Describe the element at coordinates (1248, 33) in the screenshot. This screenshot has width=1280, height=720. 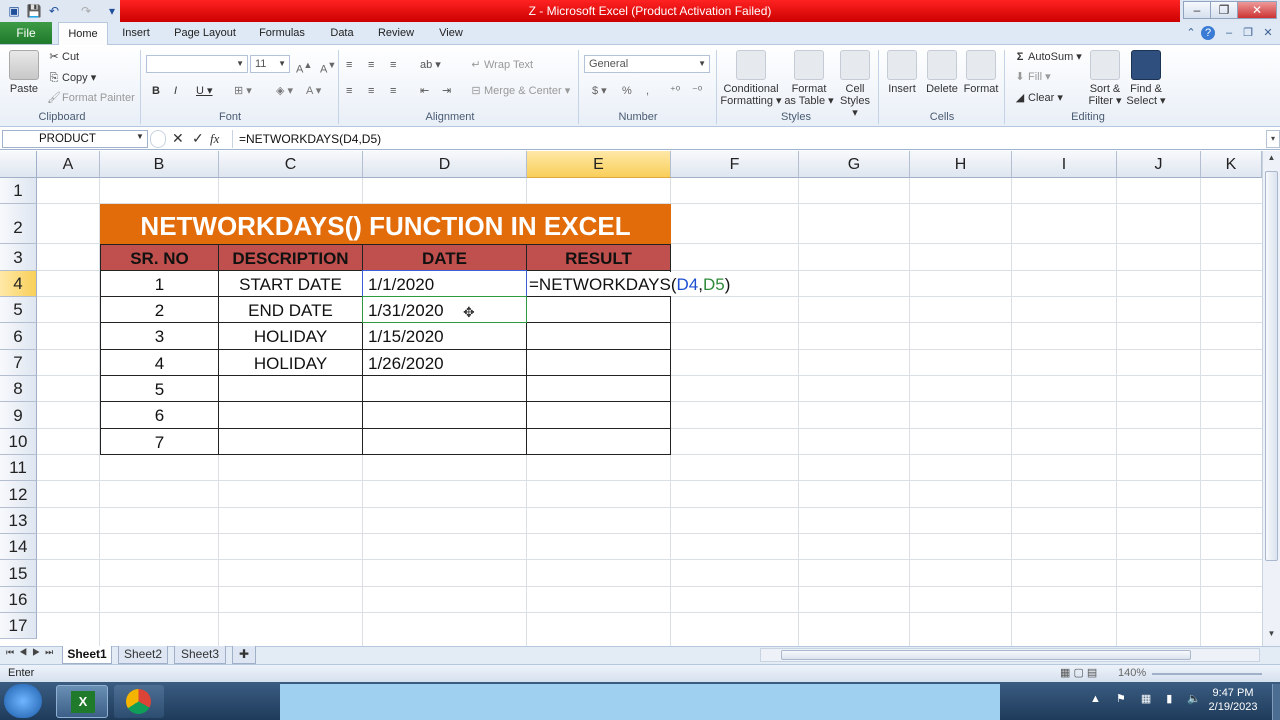
I see `doc-restore-icon: ❐` at that location.